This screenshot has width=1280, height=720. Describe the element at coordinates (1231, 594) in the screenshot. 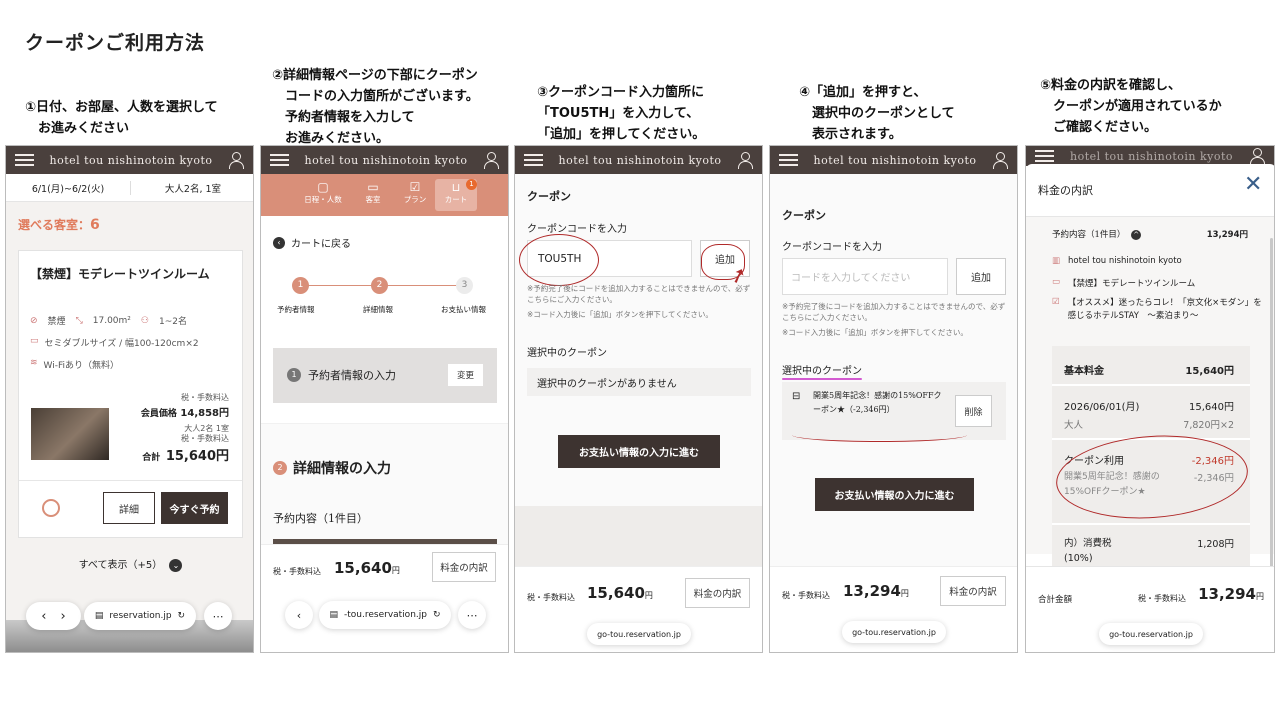

I see `footer-price: 13,294円` at that location.